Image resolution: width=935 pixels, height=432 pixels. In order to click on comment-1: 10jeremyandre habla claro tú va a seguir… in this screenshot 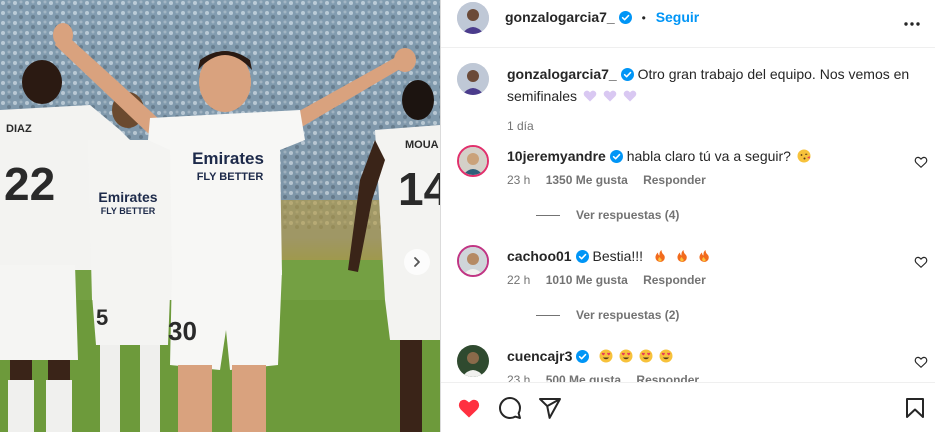, I will do `click(707, 166)`.